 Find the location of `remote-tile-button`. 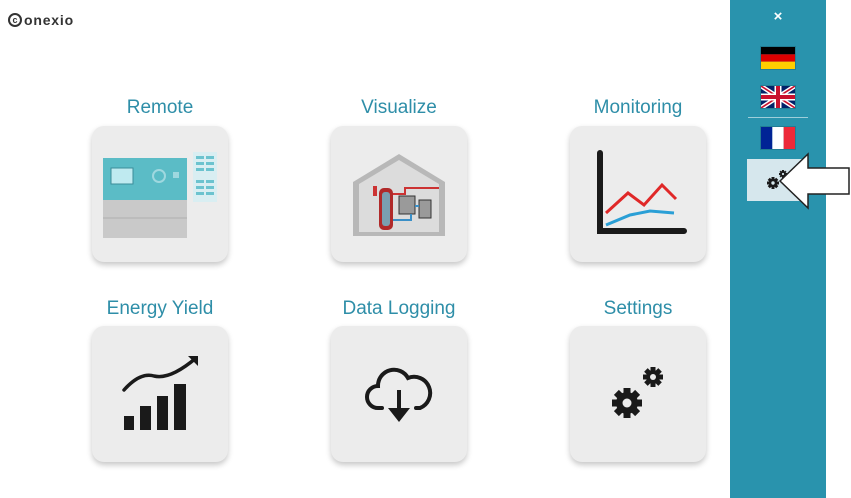

remote-tile-button is located at coordinates (160, 194).